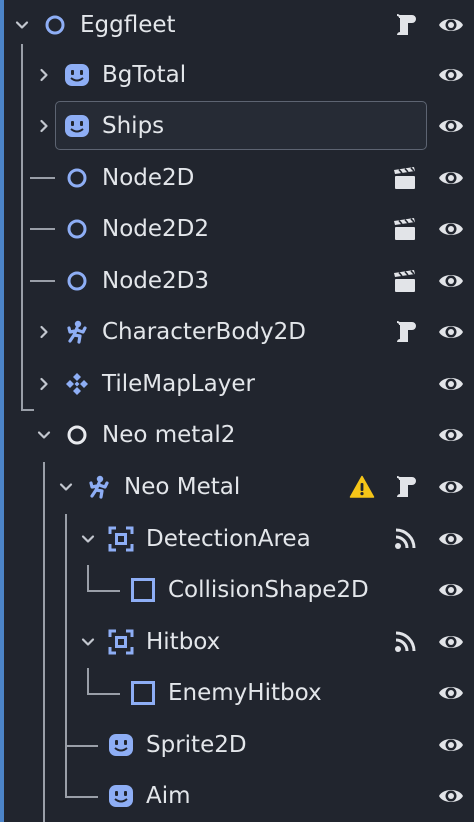  What do you see at coordinates (182, 487) in the screenshot?
I see `node-label: Neo Metal` at bounding box center [182, 487].